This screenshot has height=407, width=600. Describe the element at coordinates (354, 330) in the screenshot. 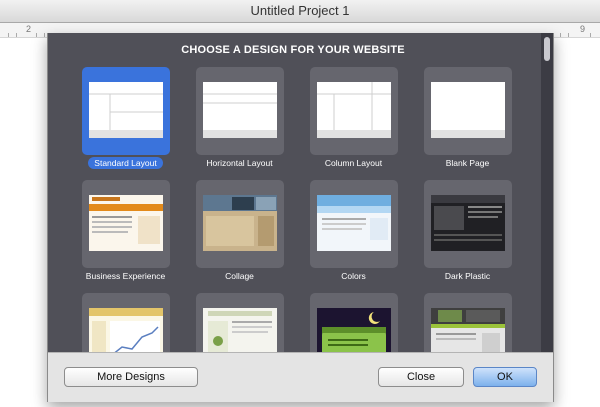

I see `night-design-thumbnail` at that location.